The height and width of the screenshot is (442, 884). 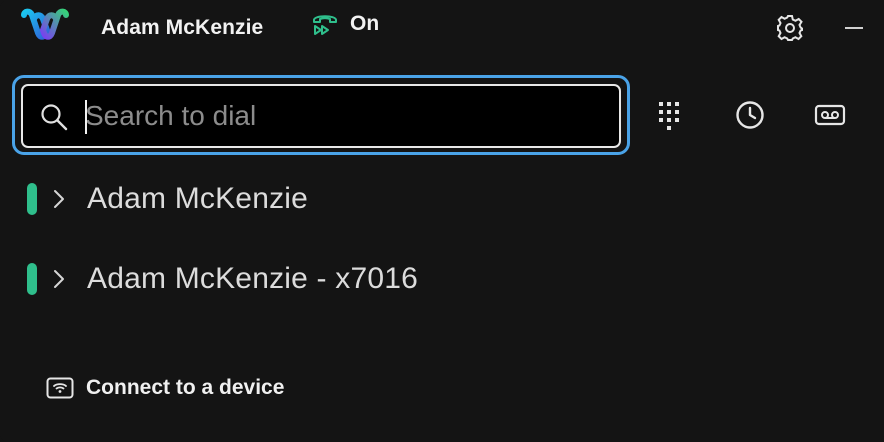 What do you see at coordinates (365, 23) in the screenshot?
I see `status-label: On` at bounding box center [365, 23].